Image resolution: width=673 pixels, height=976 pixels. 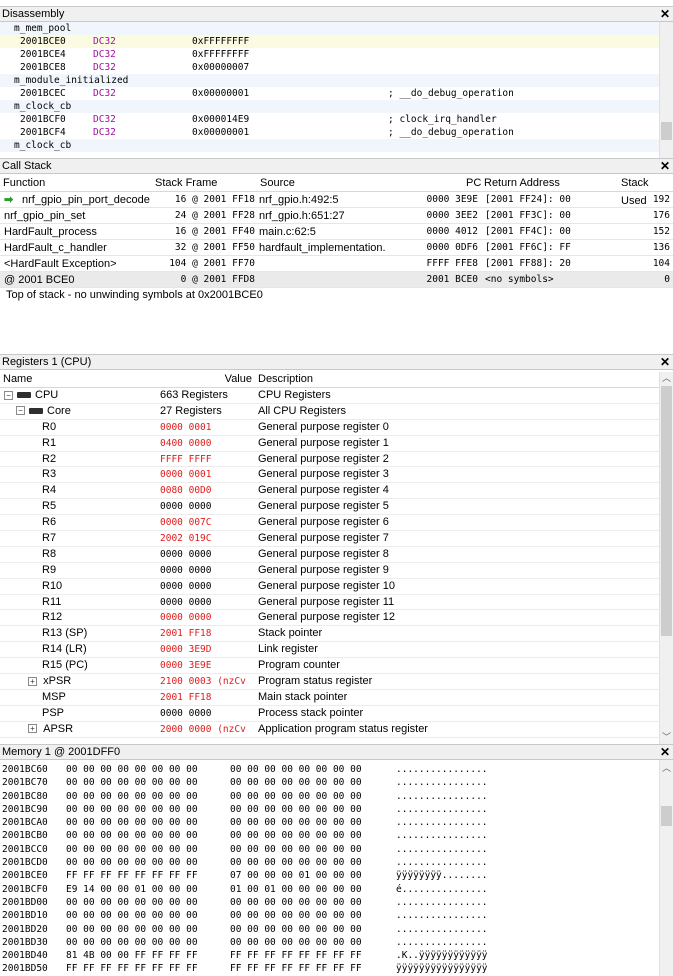 I want to click on call-stack-close-icon: ✕, so click(x=665, y=166).